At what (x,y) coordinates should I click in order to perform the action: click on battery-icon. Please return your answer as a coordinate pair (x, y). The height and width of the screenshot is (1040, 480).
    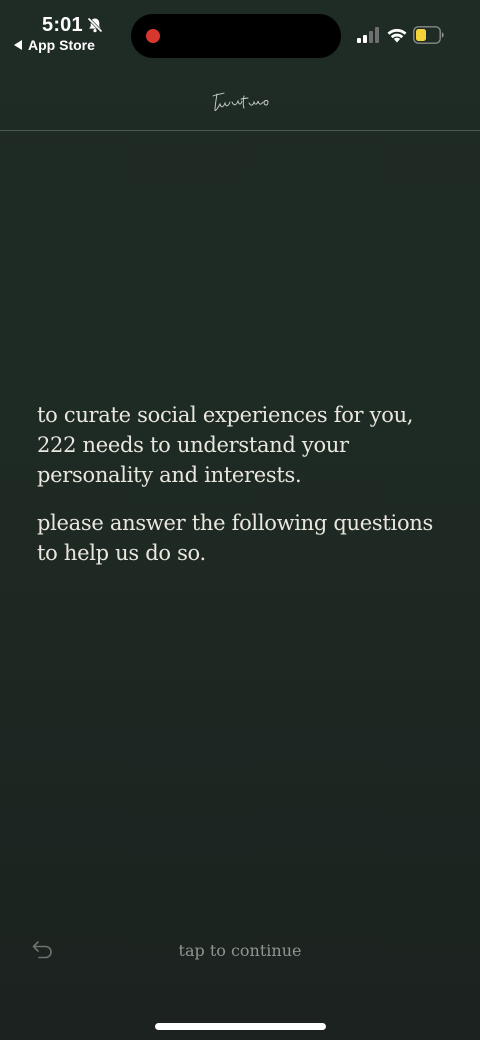
    Looking at the image, I should click on (428, 35).